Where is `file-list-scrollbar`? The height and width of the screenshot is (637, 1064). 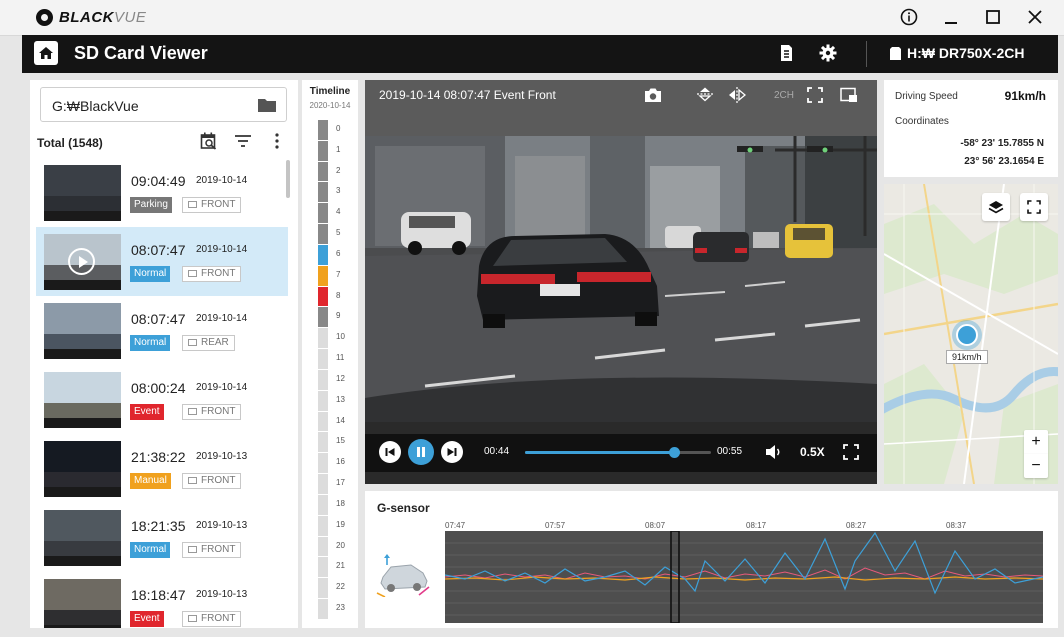 file-list-scrollbar is located at coordinates (288, 179).